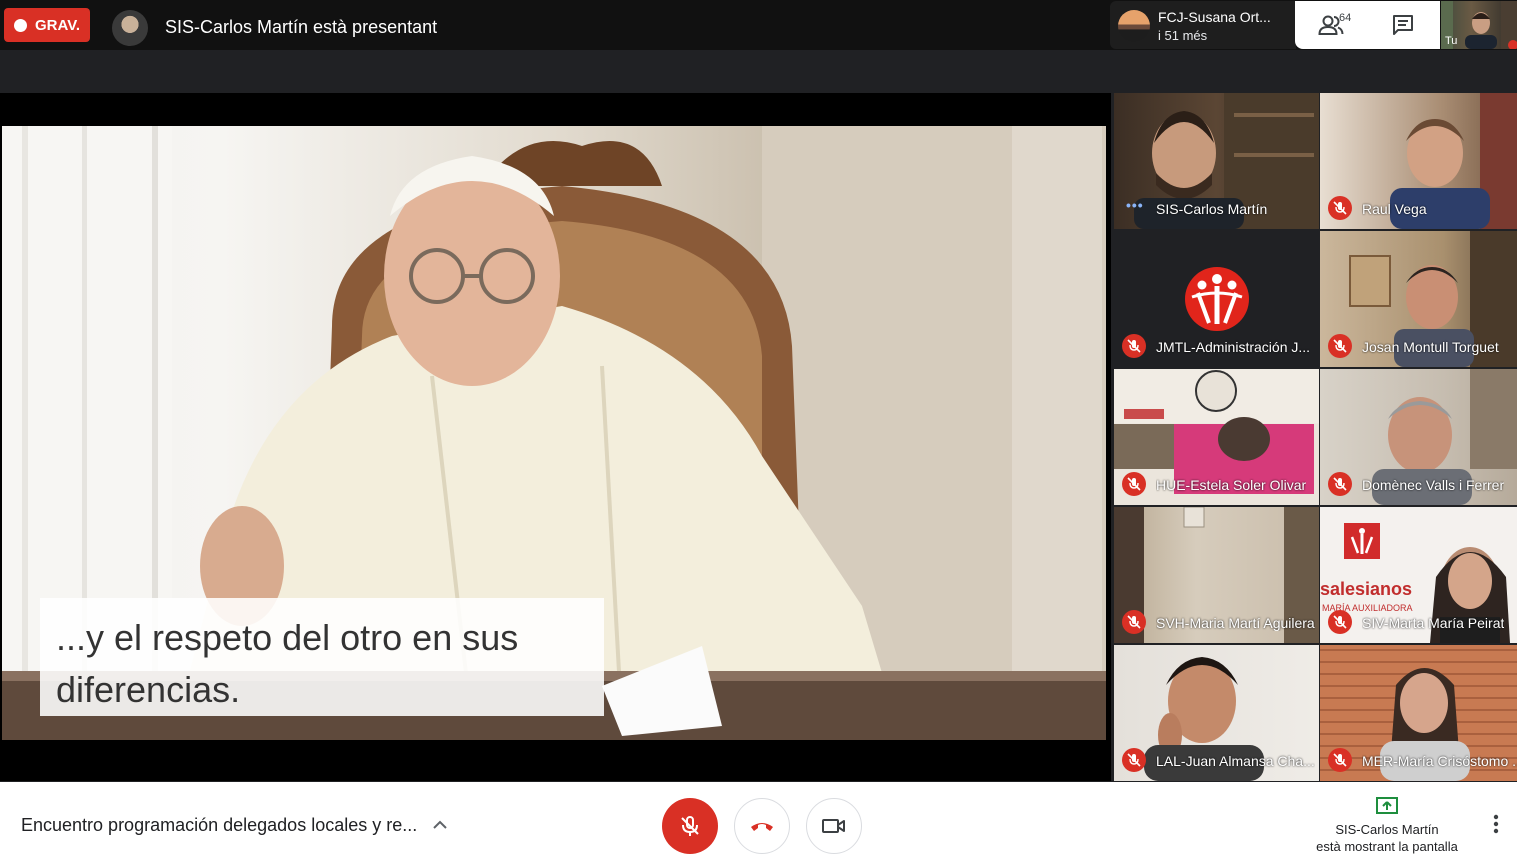 This screenshot has height=864, width=1517. Describe the element at coordinates (1451, 41) in the screenshot. I see `self-label: Tu` at that location.